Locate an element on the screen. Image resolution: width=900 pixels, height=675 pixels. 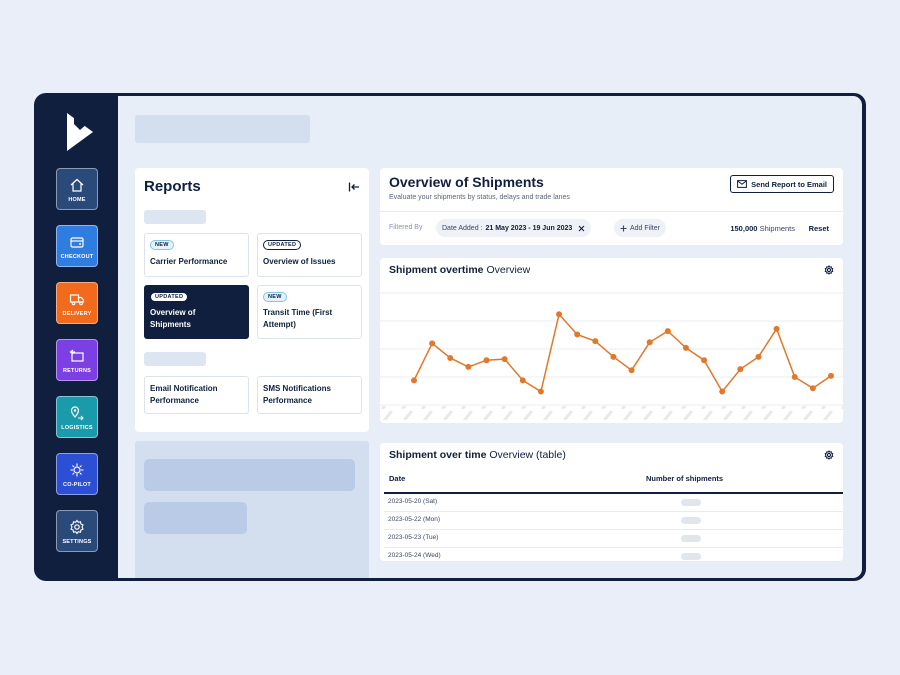
collapse-icon is located at coordinates (354, 187).